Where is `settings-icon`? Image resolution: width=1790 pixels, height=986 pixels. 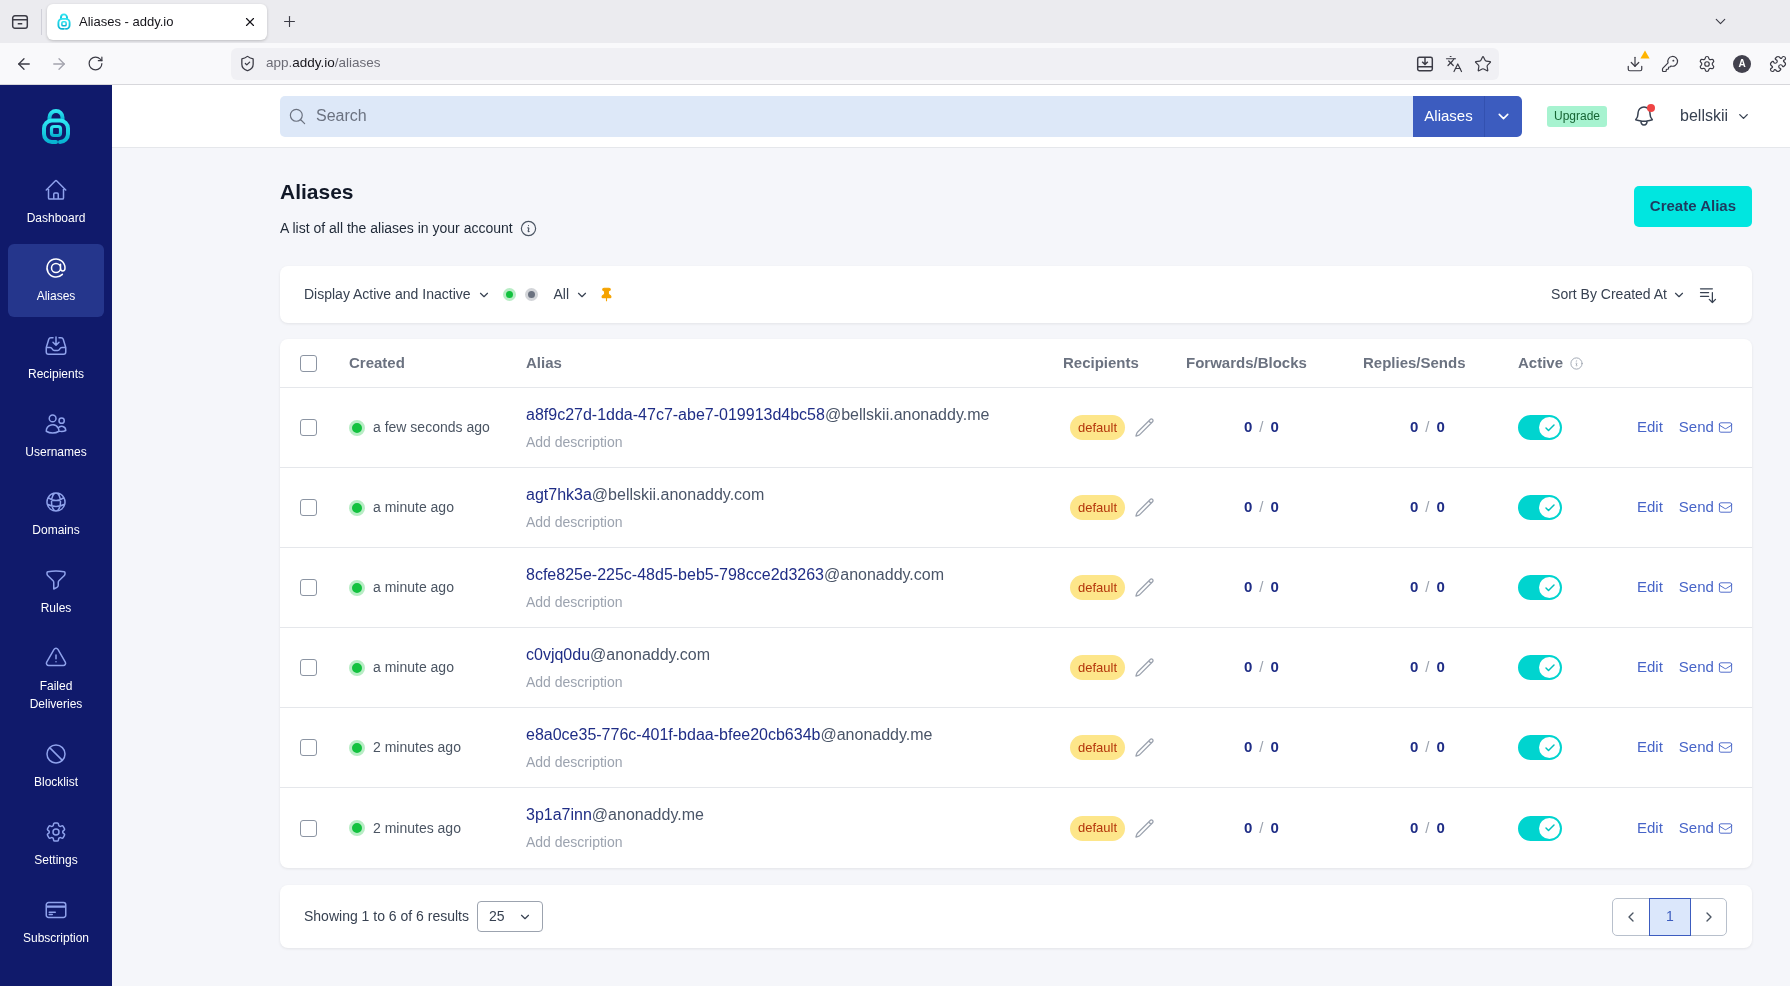 settings-icon is located at coordinates (1707, 63).